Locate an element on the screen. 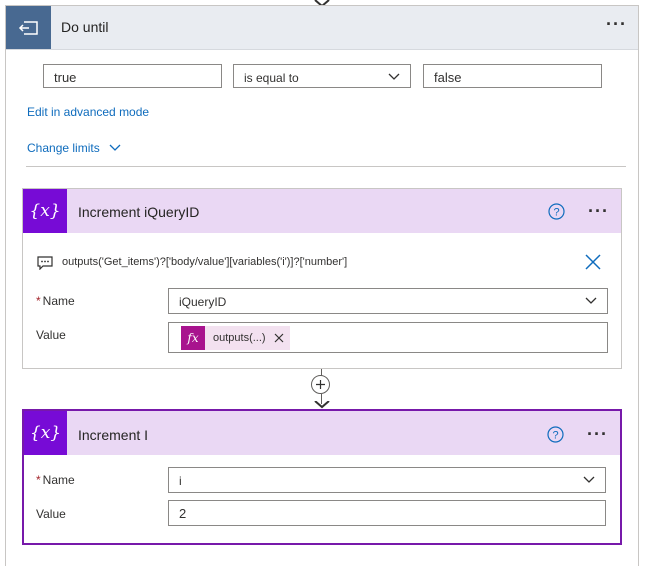  name-select: i is located at coordinates (387, 480).